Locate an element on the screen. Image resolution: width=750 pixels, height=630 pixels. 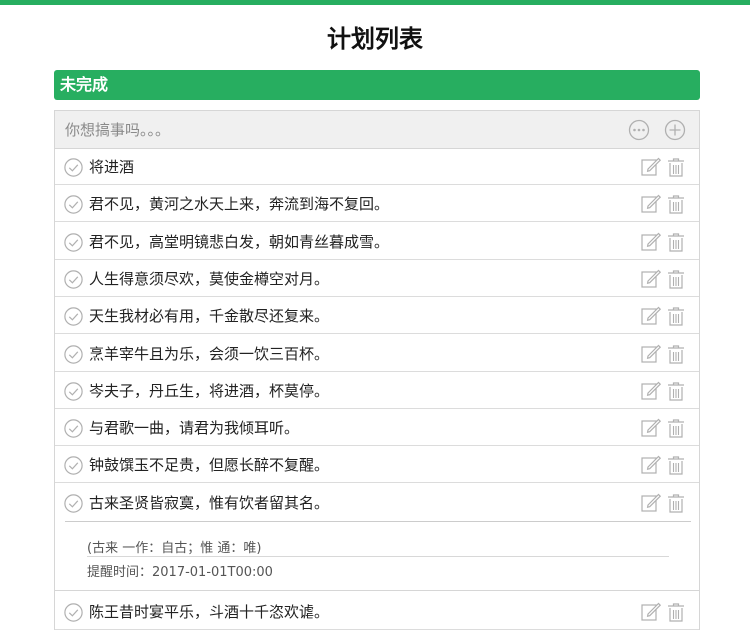
todo-row: 烹羊宰牛且为乐，会须一饮三百杯。 is located at coordinates (377, 353).